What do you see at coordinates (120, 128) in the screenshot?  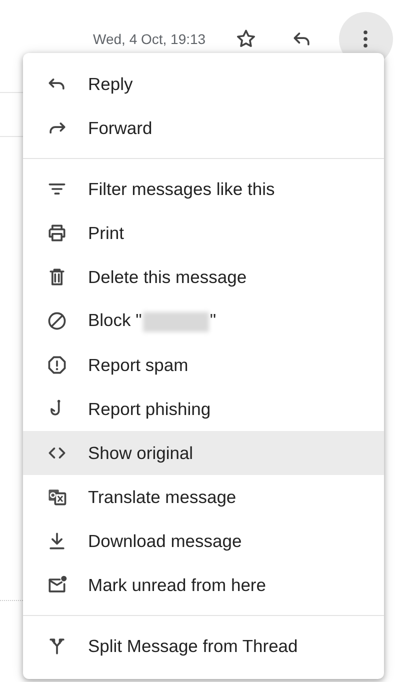 I see `menu-label: Forward` at bounding box center [120, 128].